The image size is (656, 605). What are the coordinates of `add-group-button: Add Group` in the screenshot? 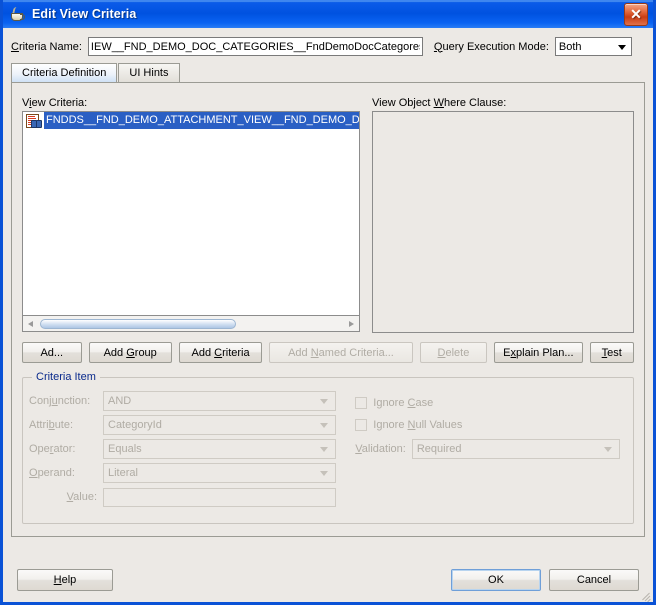 It's located at (130, 352).